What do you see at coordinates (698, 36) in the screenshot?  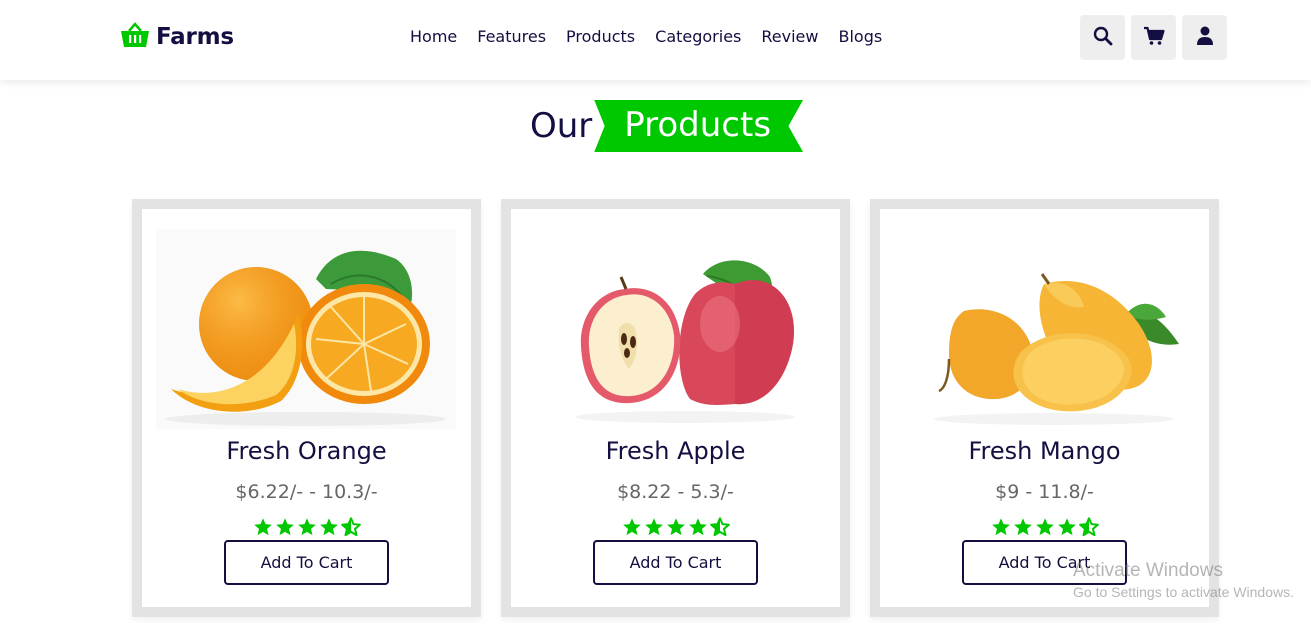 I see `nav-categories: Categories` at bounding box center [698, 36].